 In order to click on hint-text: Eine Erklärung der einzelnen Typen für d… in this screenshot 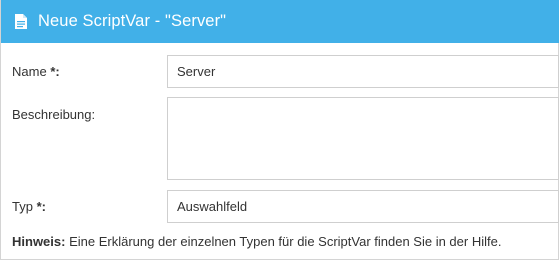, I will do `click(283, 241)`.